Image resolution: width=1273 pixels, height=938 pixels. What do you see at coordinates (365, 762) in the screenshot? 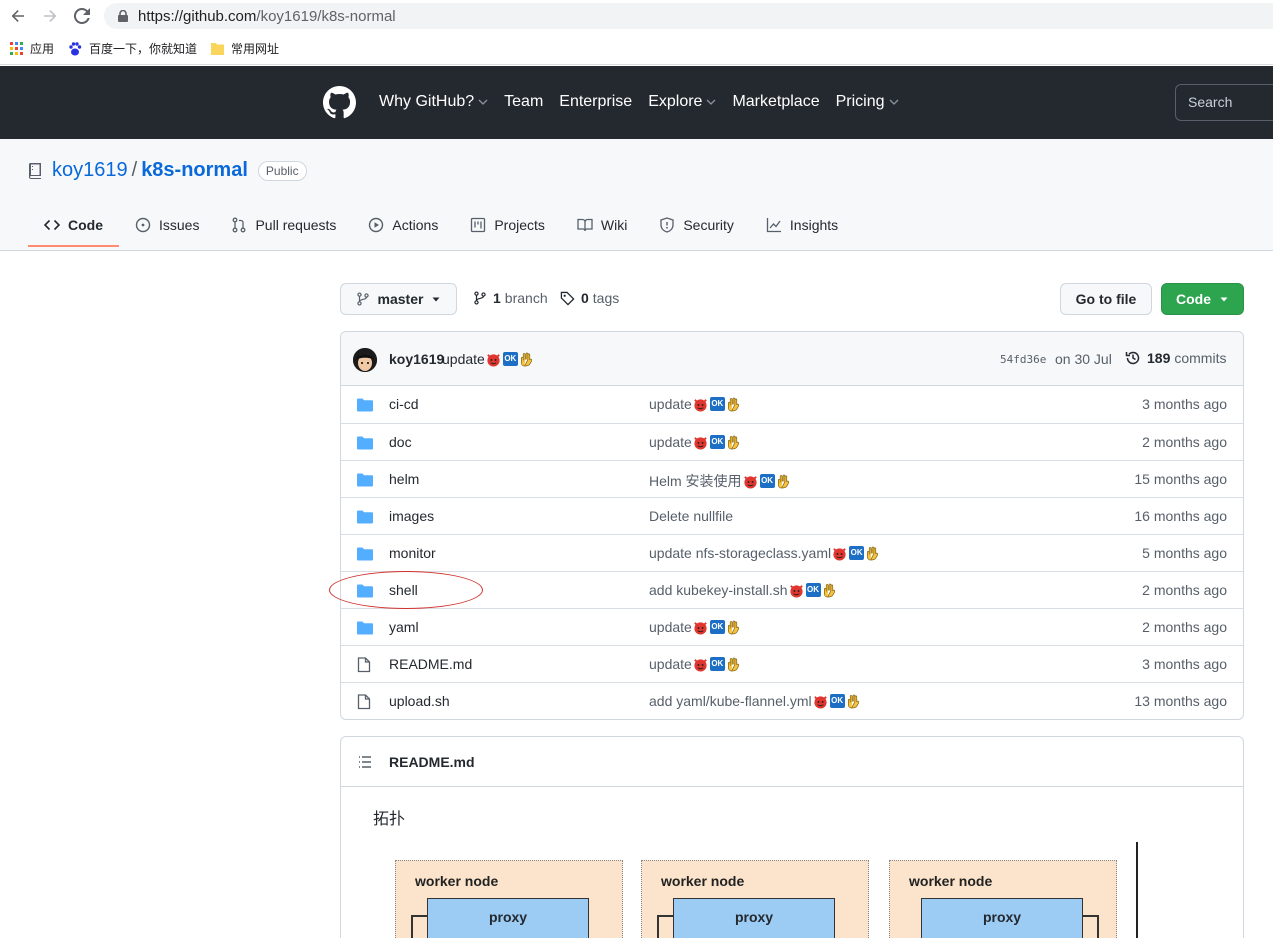
I see `list-icon` at bounding box center [365, 762].